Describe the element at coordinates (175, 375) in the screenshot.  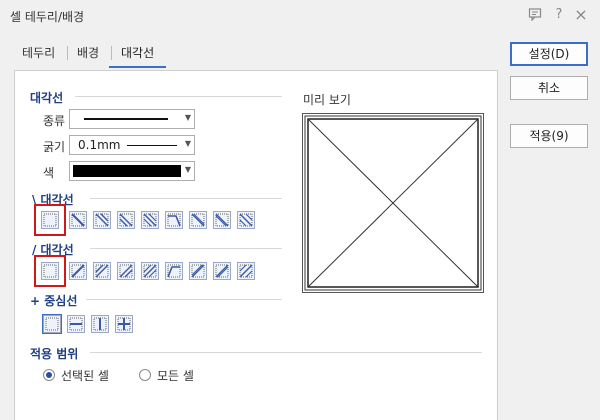
I see `scope-all-label: 모든 셀` at that location.